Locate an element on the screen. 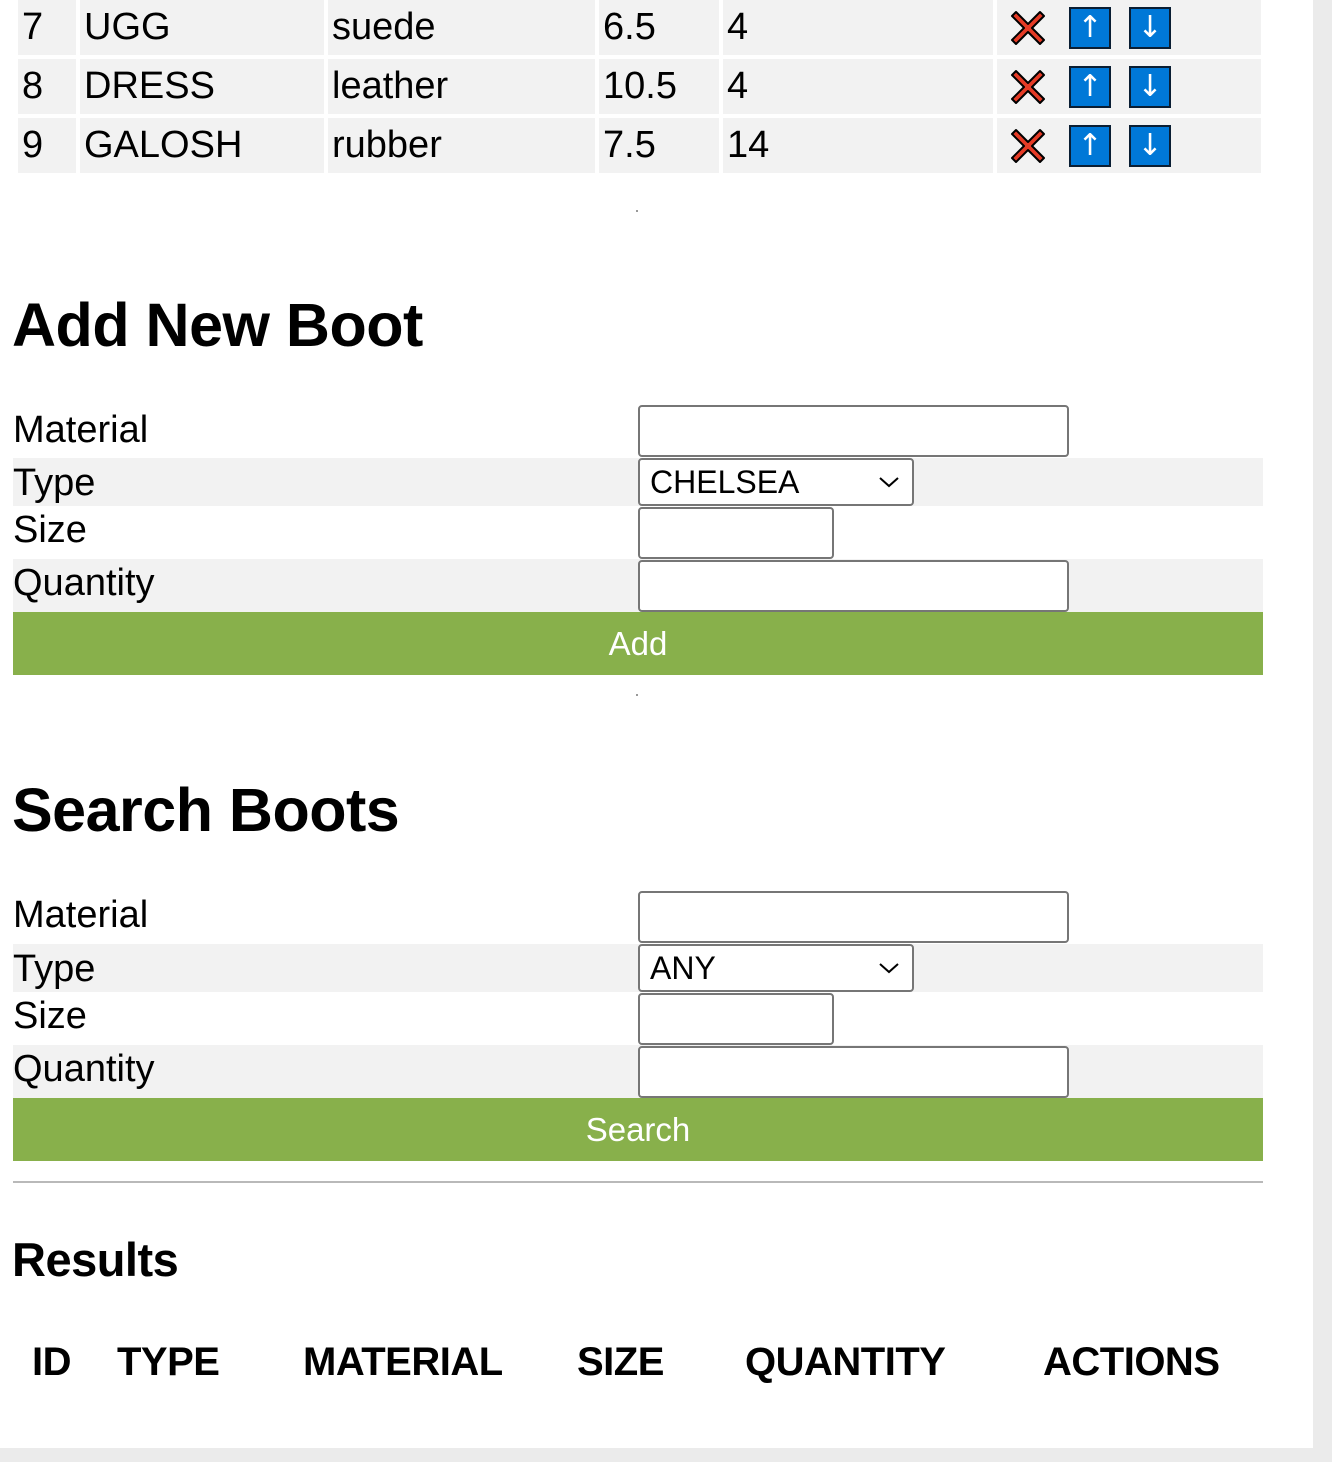 Image resolution: width=1332 pixels, height=1462 pixels. cell-size: 7.5 is located at coordinates (659, 145).